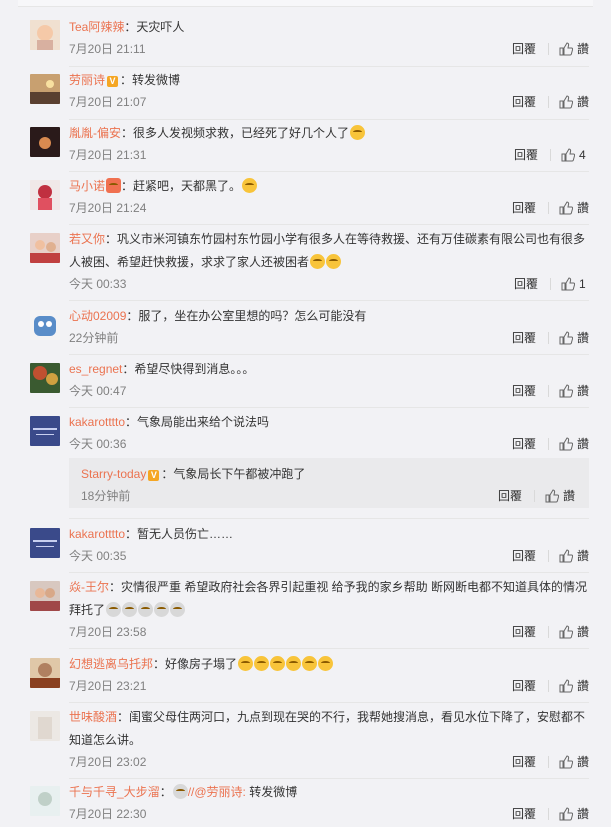 The height and width of the screenshot is (827, 611). I want to click on comment-text-2: 转发微博, so click(271, 792).